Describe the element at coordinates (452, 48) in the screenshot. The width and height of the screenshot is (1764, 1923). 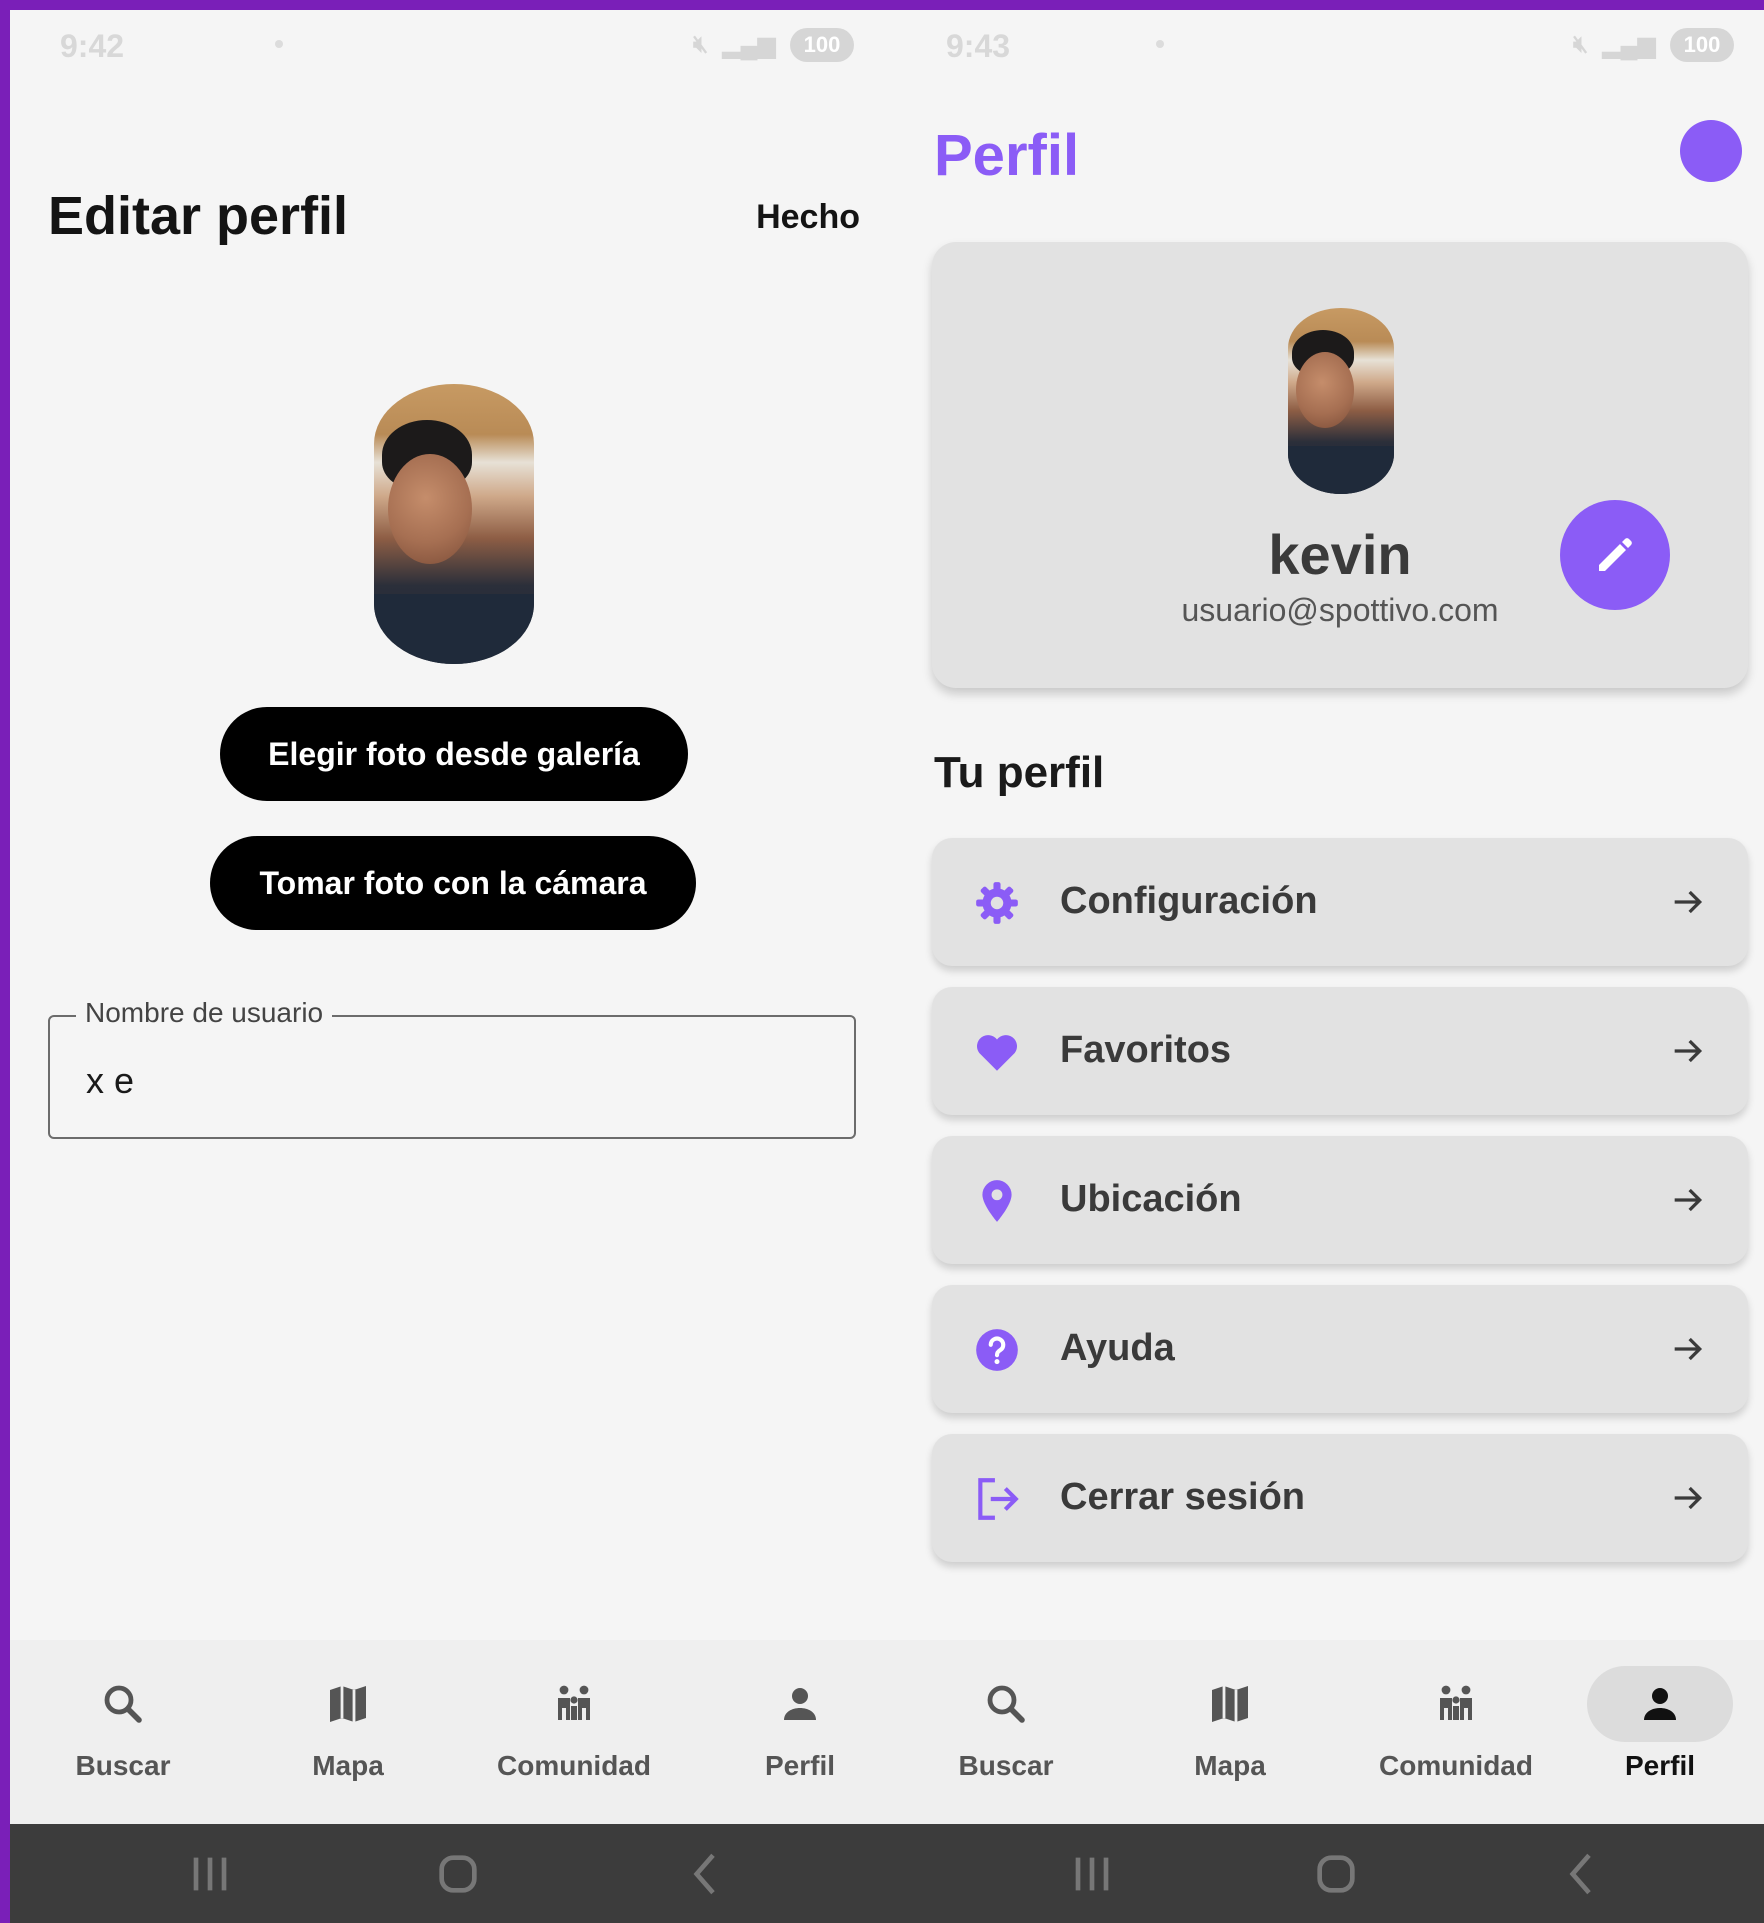
I see `status-bar: 9:42 🔇︎ ▂▄▆ 100` at that location.